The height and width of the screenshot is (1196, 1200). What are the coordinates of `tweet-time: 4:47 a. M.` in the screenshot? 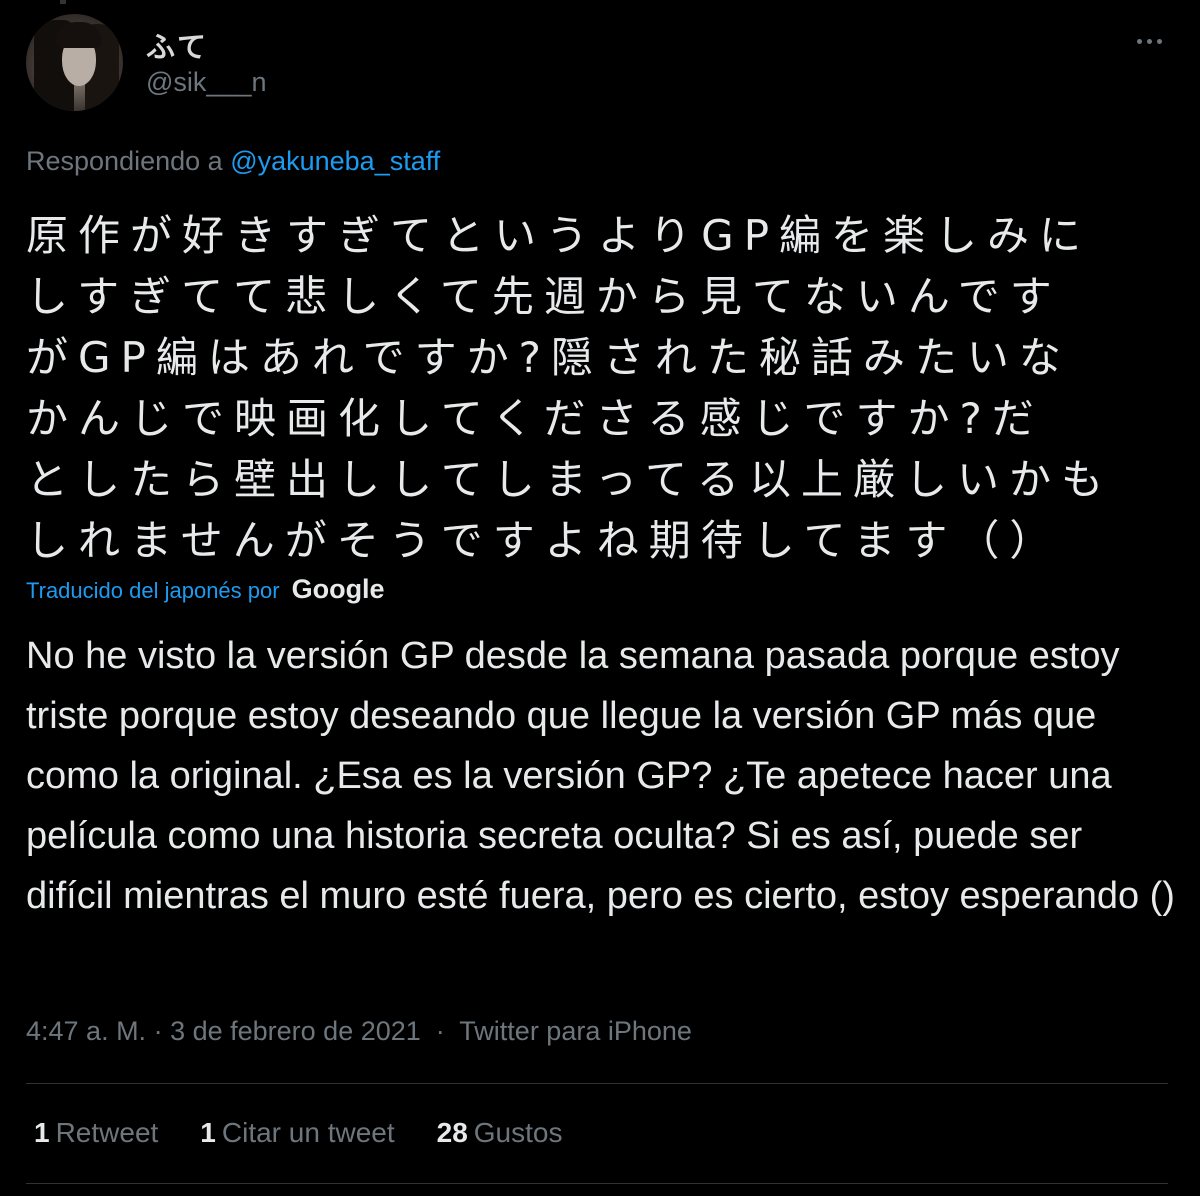 It's located at (86, 1031).